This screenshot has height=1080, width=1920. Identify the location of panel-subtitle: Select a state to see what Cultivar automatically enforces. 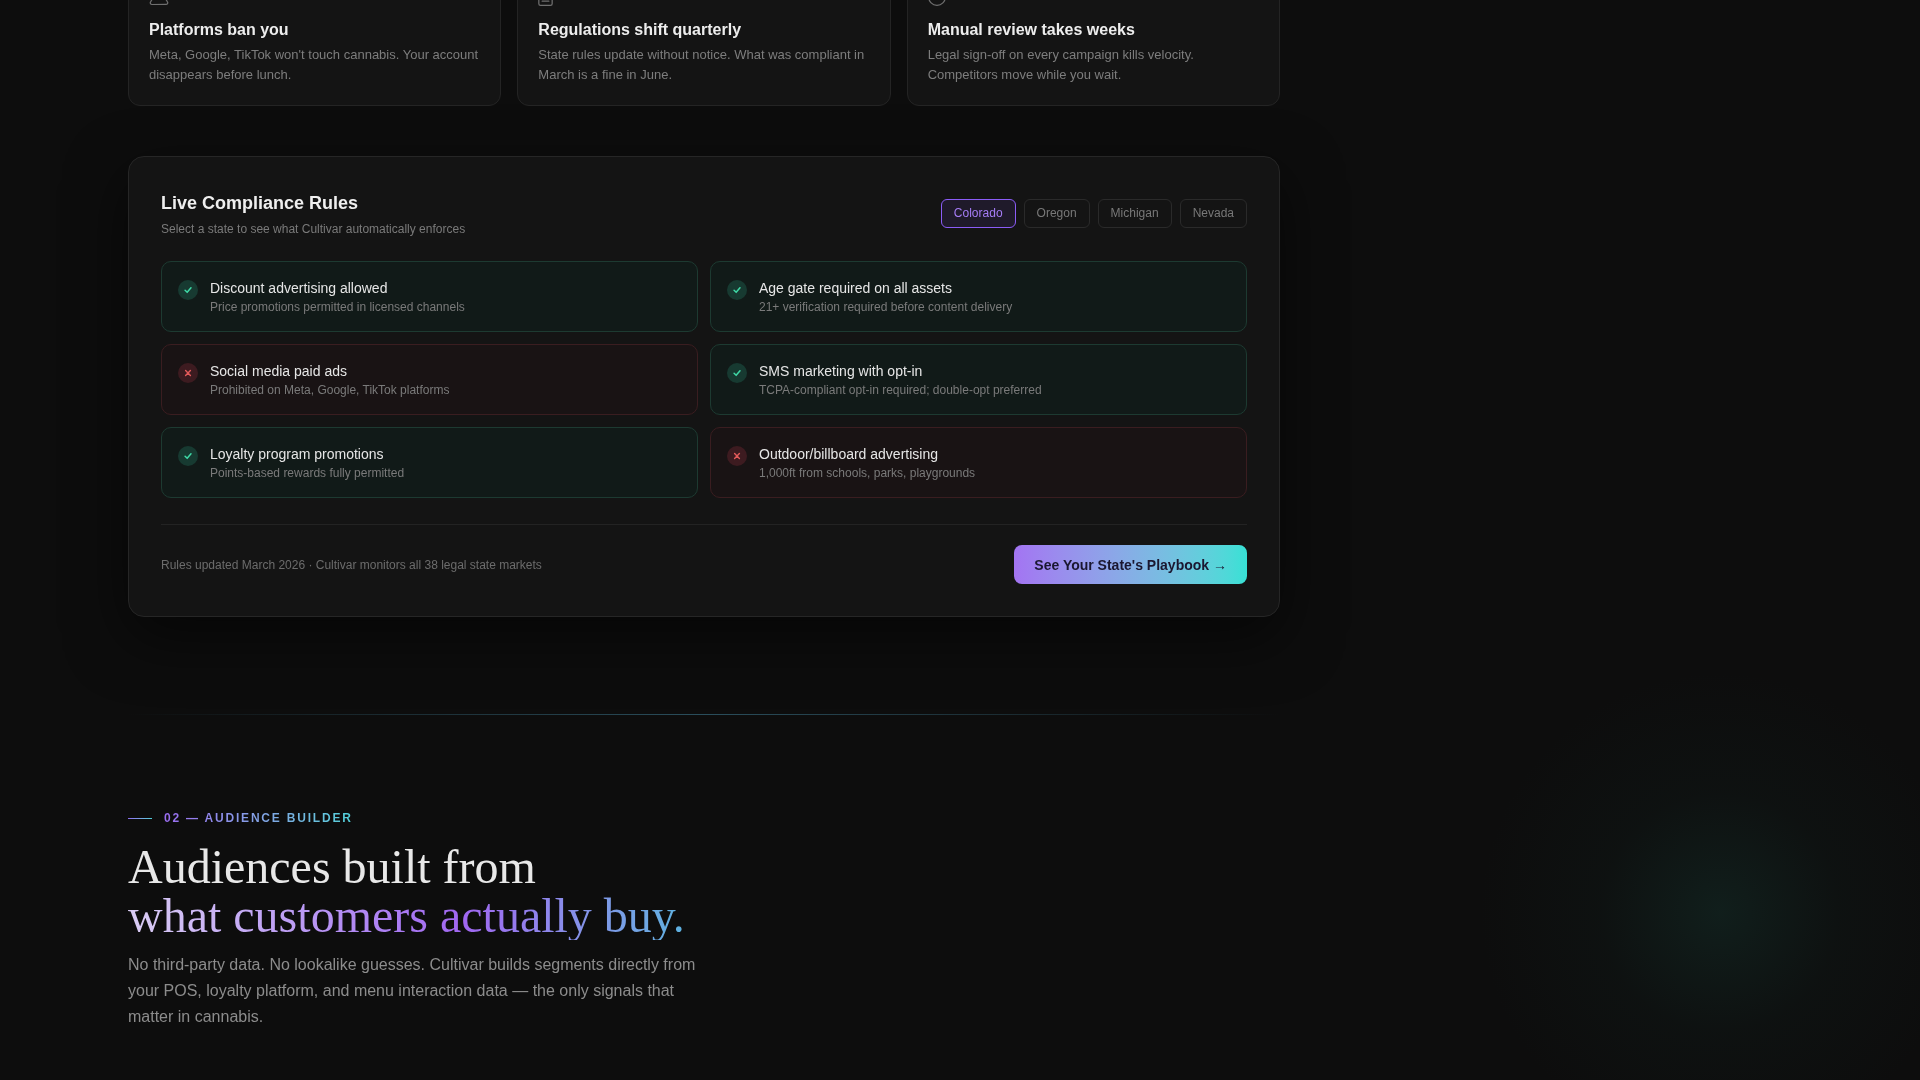
(313, 229).